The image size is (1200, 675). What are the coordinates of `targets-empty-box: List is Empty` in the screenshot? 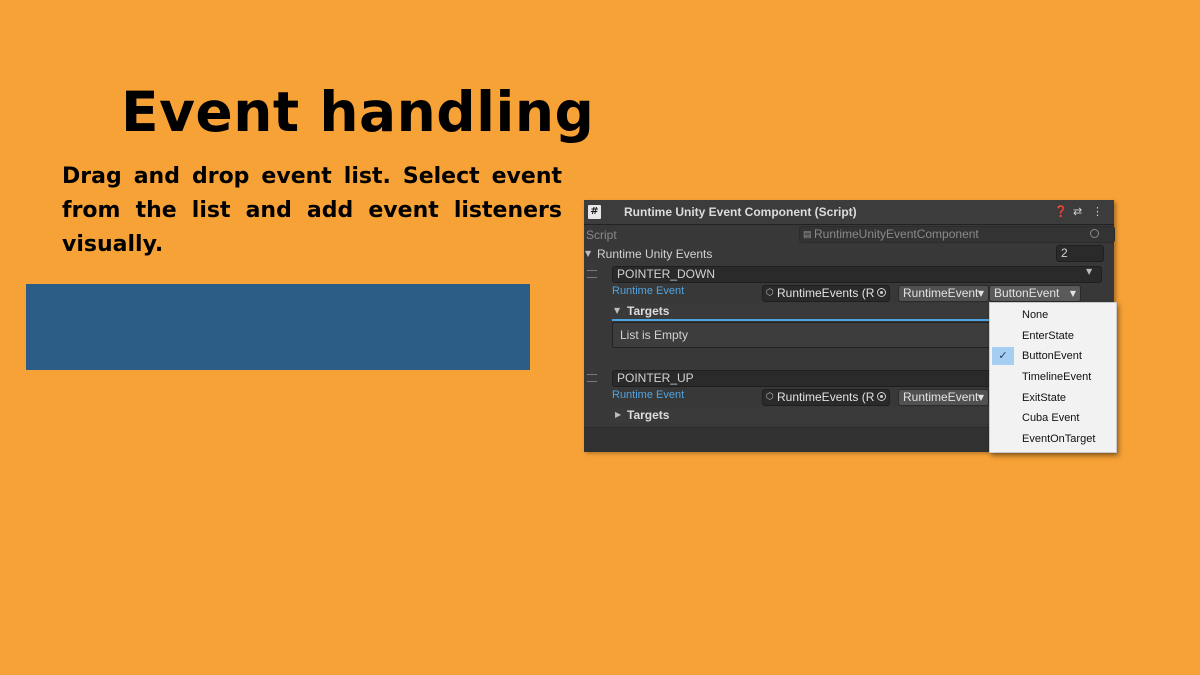 It's located at (802, 335).